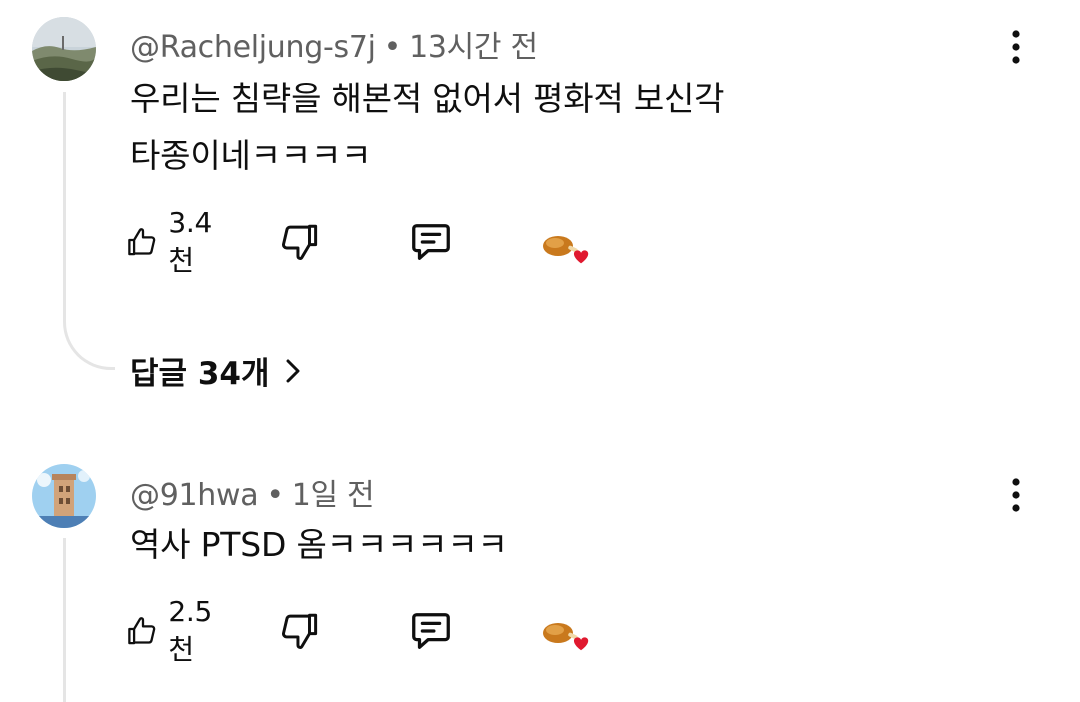  Describe the element at coordinates (427, 127) in the screenshot. I see `comment-text: 우리는 침략을 해본적 없어서 평화적 보신각 타종이네ㅋㅋㅋㅋ` at that location.